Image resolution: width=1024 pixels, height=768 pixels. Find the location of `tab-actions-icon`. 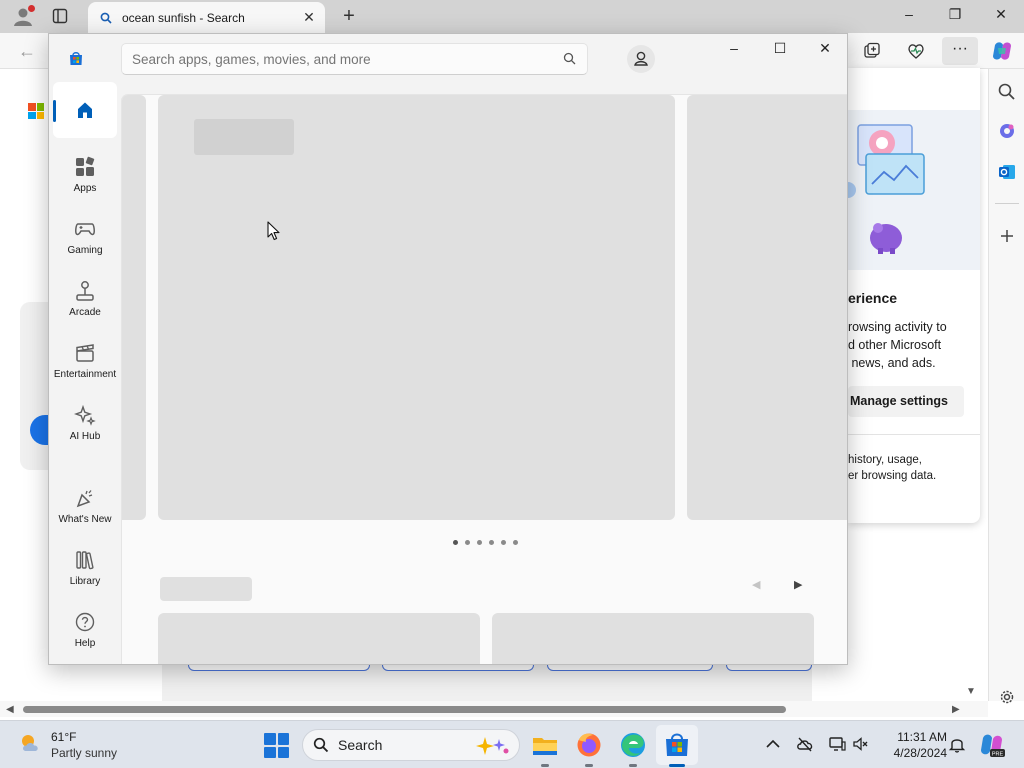

tab-actions-icon is located at coordinates (60, 16).